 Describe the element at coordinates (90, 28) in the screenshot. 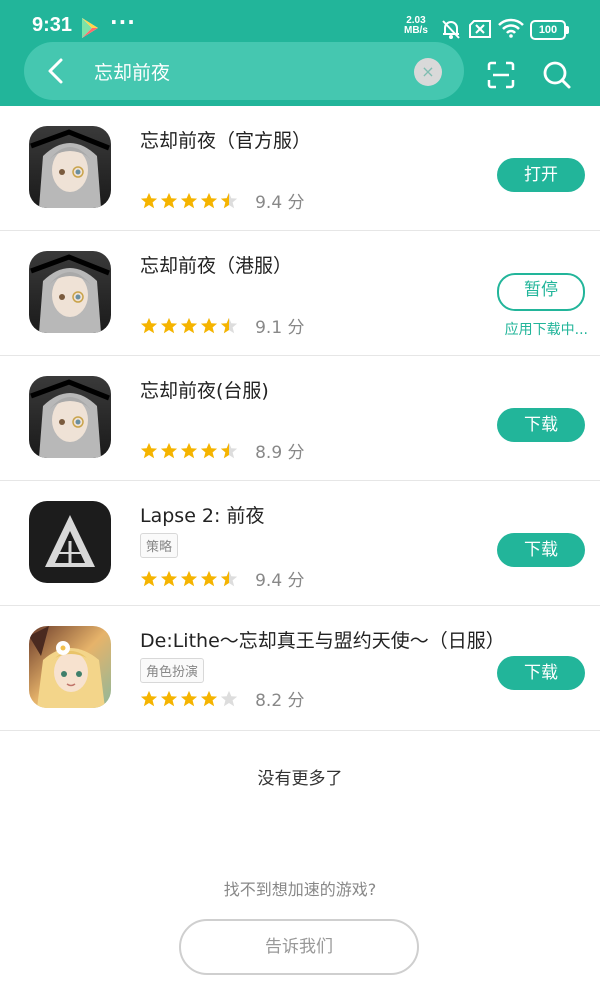

I see `play-store-icon` at that location.